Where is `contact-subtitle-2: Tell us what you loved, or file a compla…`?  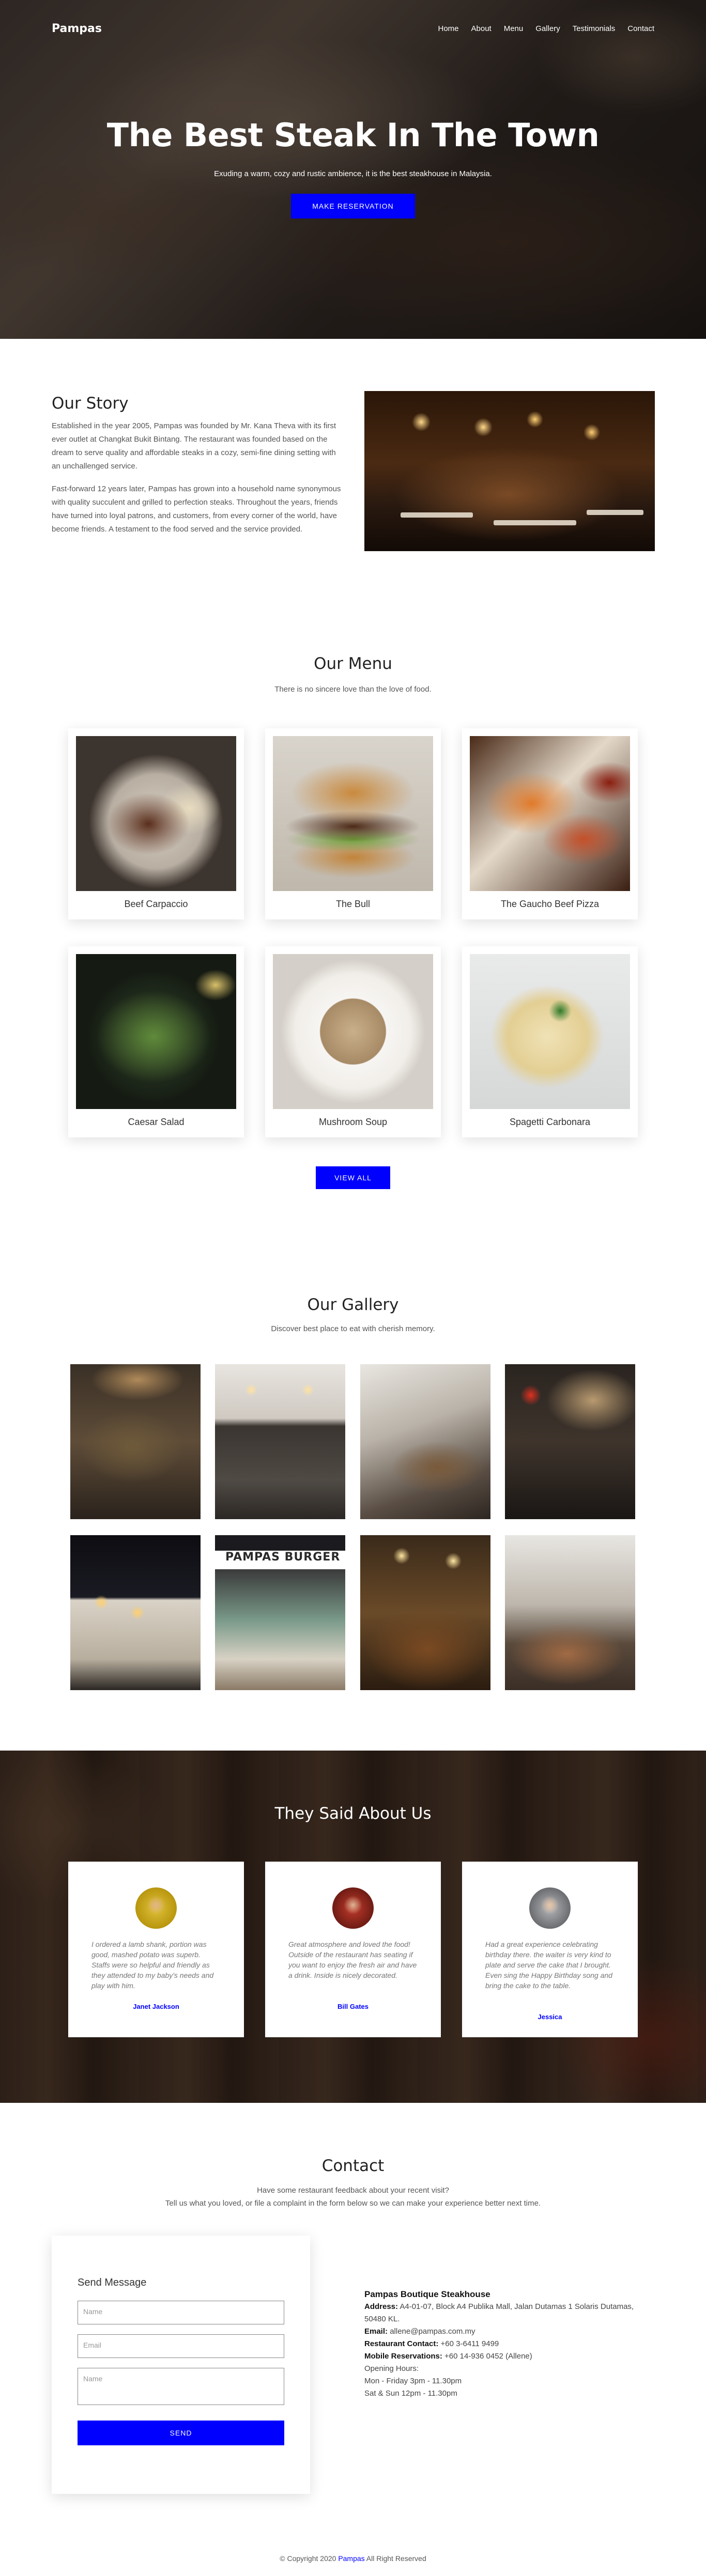
contact-subtitle-2: Tell us what you loved, or file a compla… is located at coordinates (353, 2203).